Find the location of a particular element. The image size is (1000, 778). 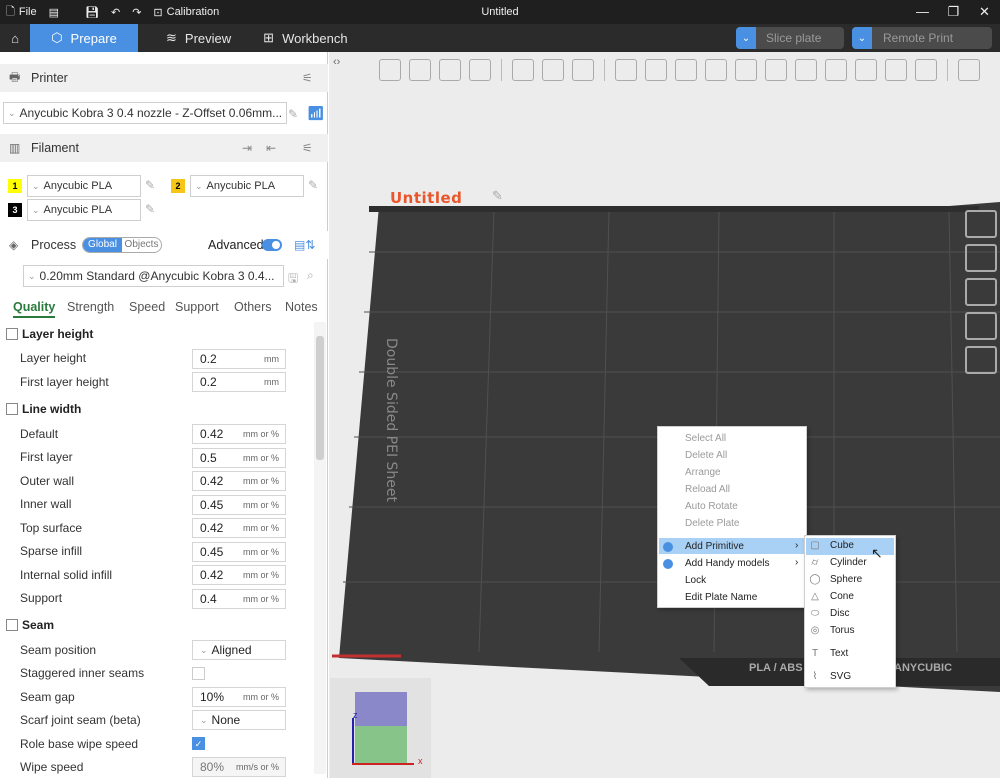

role-wipe-checkbox: ✓ is located at coordinates (198, 743).